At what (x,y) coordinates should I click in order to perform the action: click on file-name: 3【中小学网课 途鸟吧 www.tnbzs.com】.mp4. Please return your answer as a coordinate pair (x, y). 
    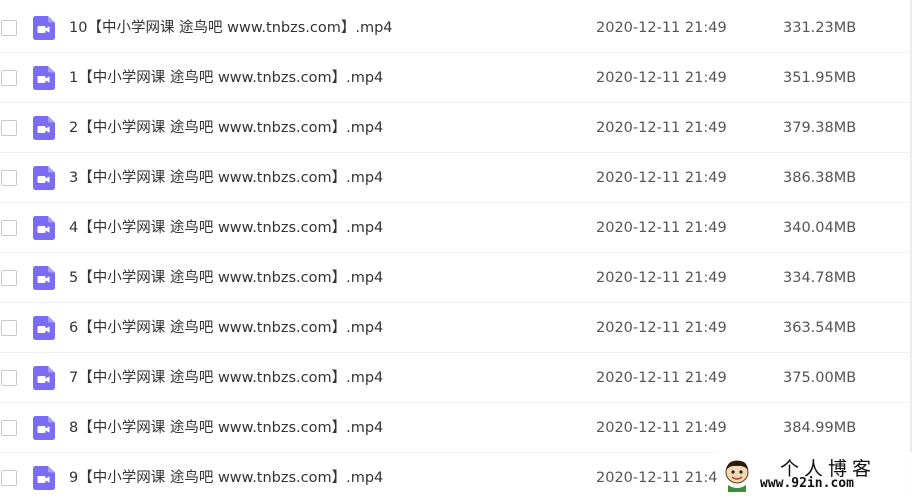
    Looking at the image, I should click on (226, 178).